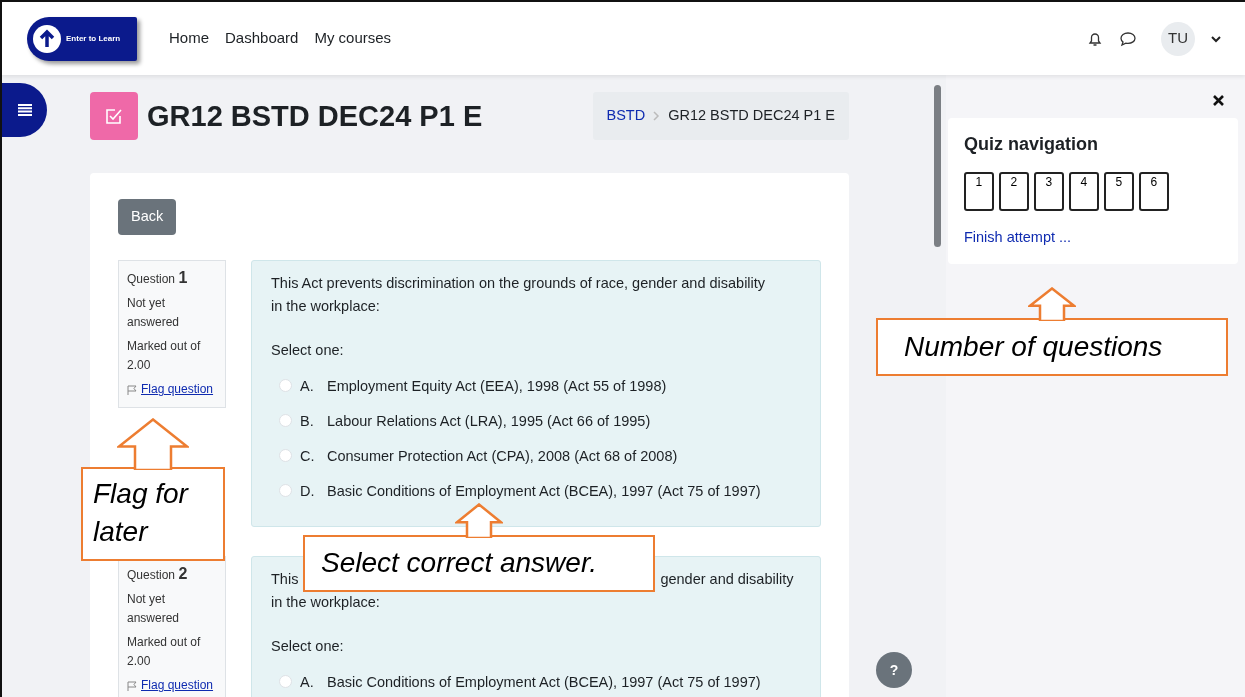 The height and width of the screenshot is (697, 1245). I want to click on nav-link: Dashboard, so click(262, 38).